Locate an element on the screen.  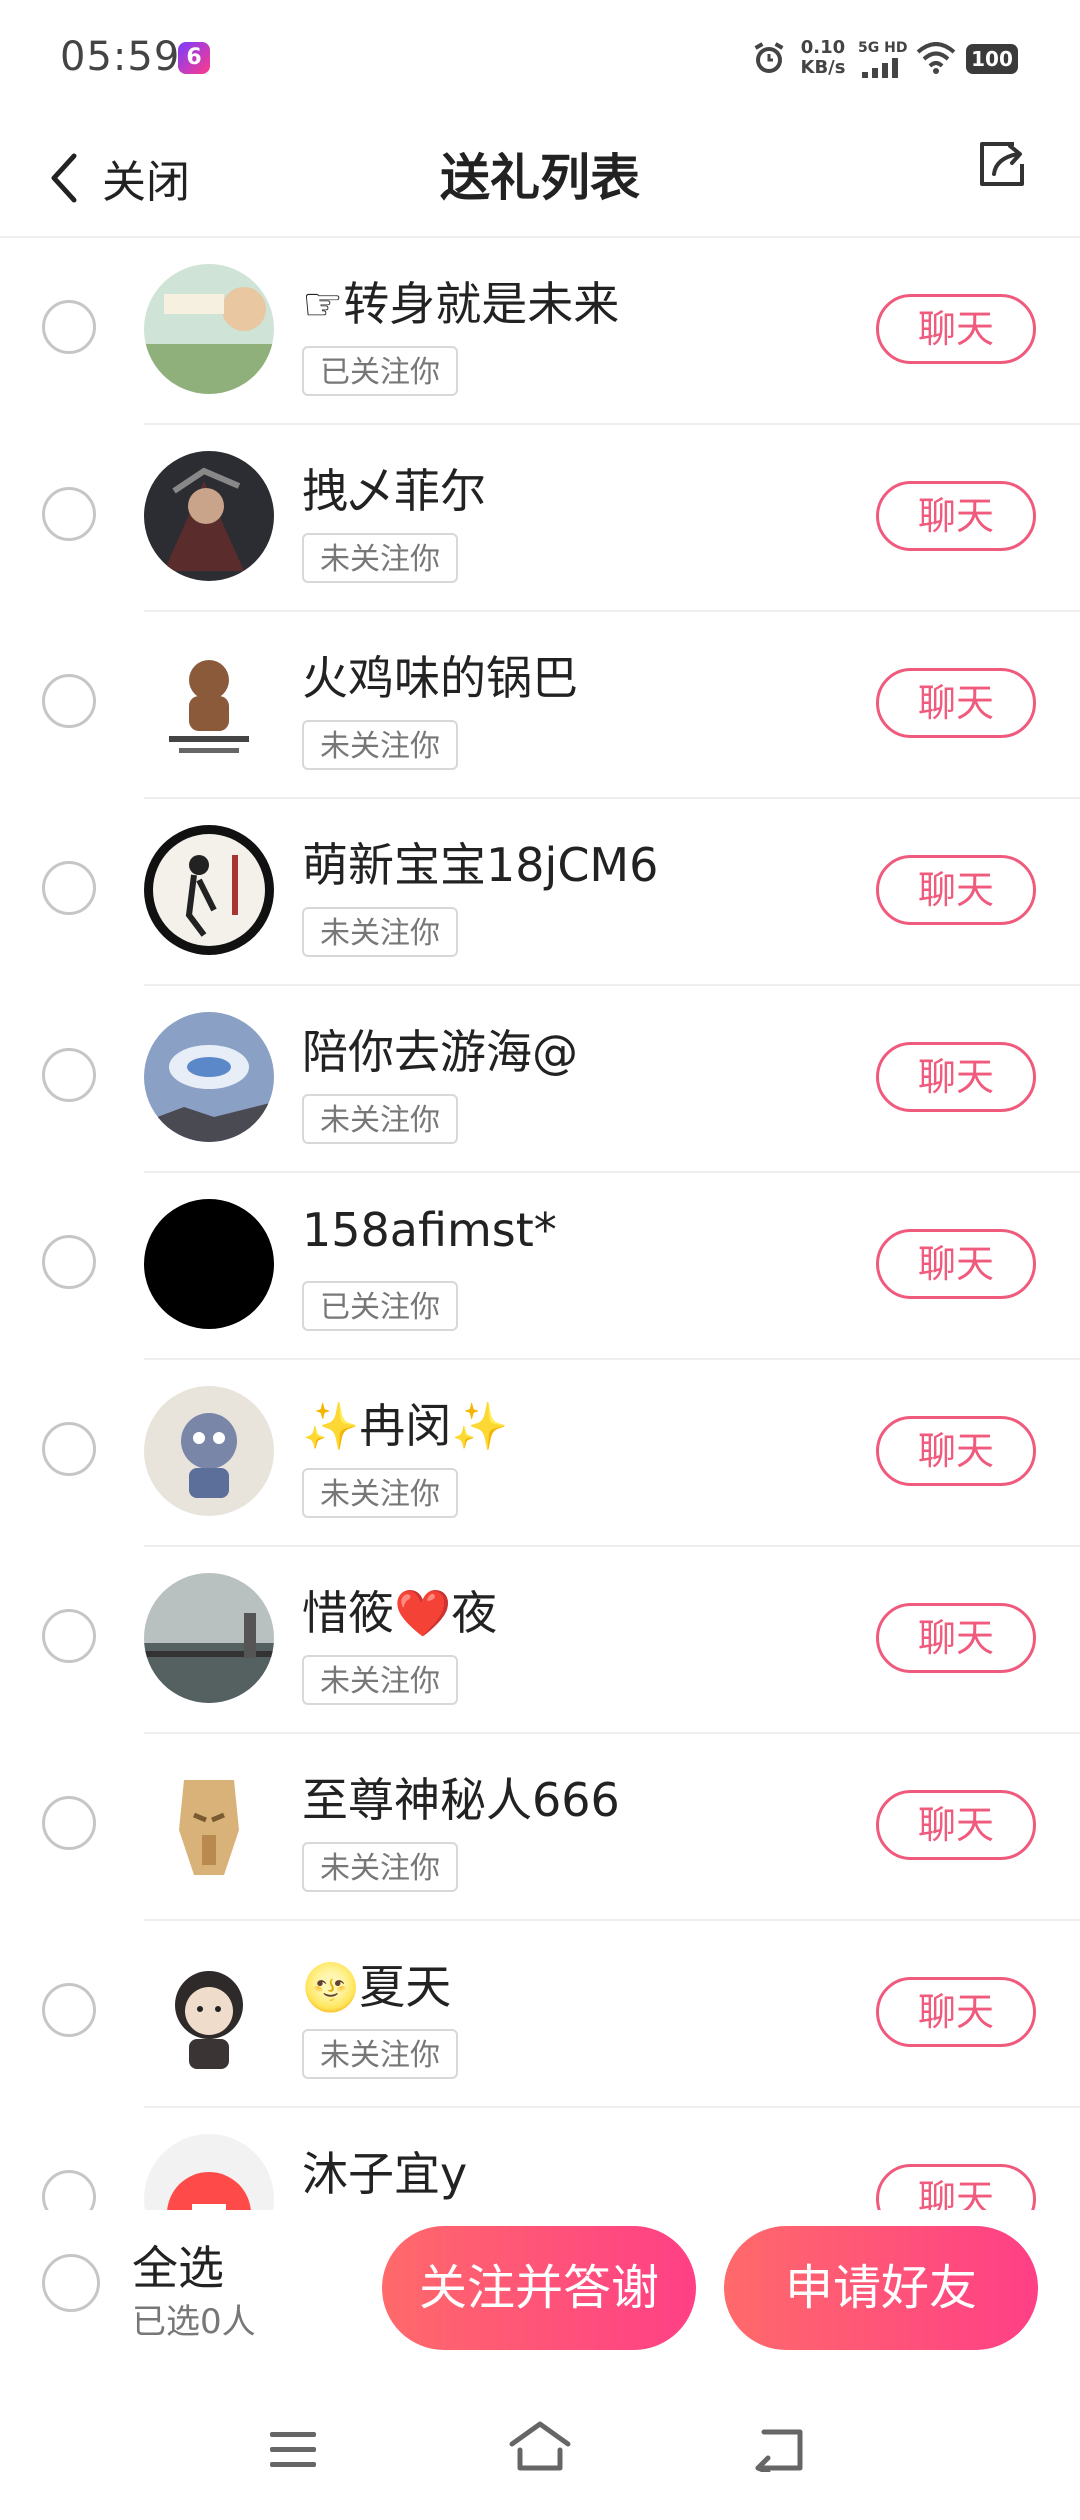
nickname: ☞转身就是未来 is located at coordinates (461, 304).